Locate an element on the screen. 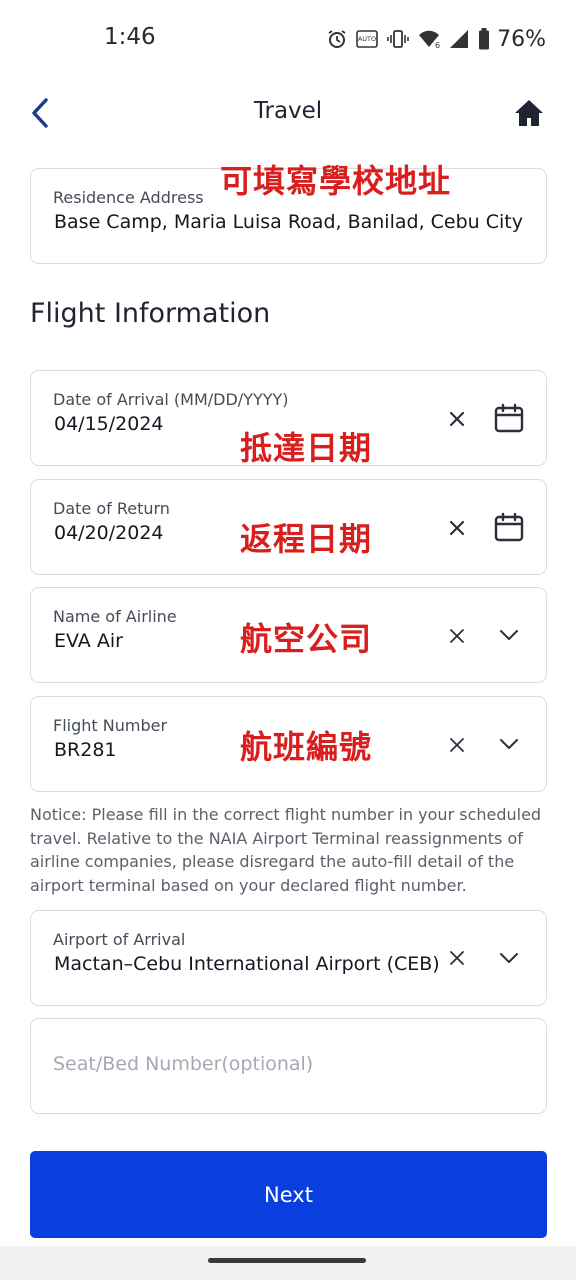 The image size is (576, 1280). airline-clear-button is located at coordinates (457, 636).